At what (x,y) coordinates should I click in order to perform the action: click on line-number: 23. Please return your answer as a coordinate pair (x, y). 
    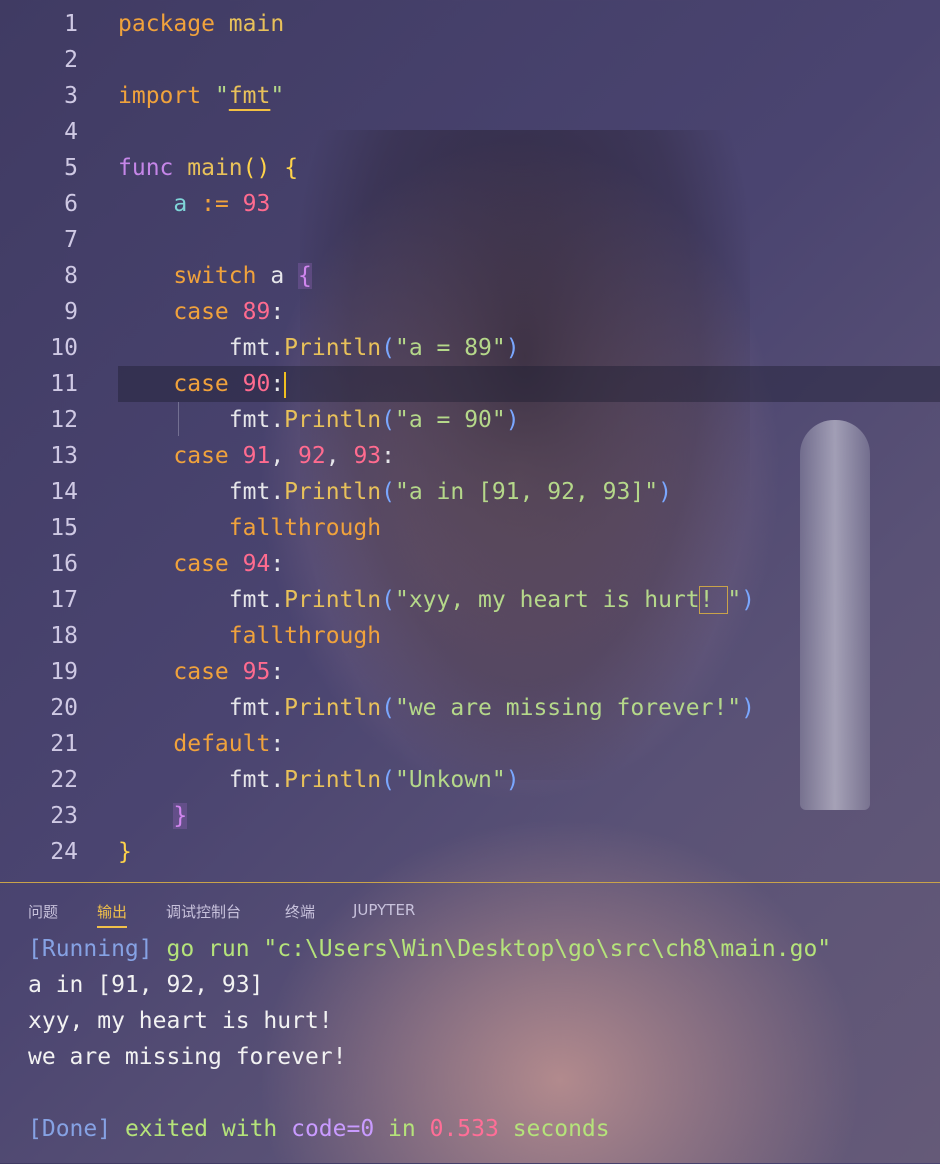
    Looking at the image, I should click on (64, 816).